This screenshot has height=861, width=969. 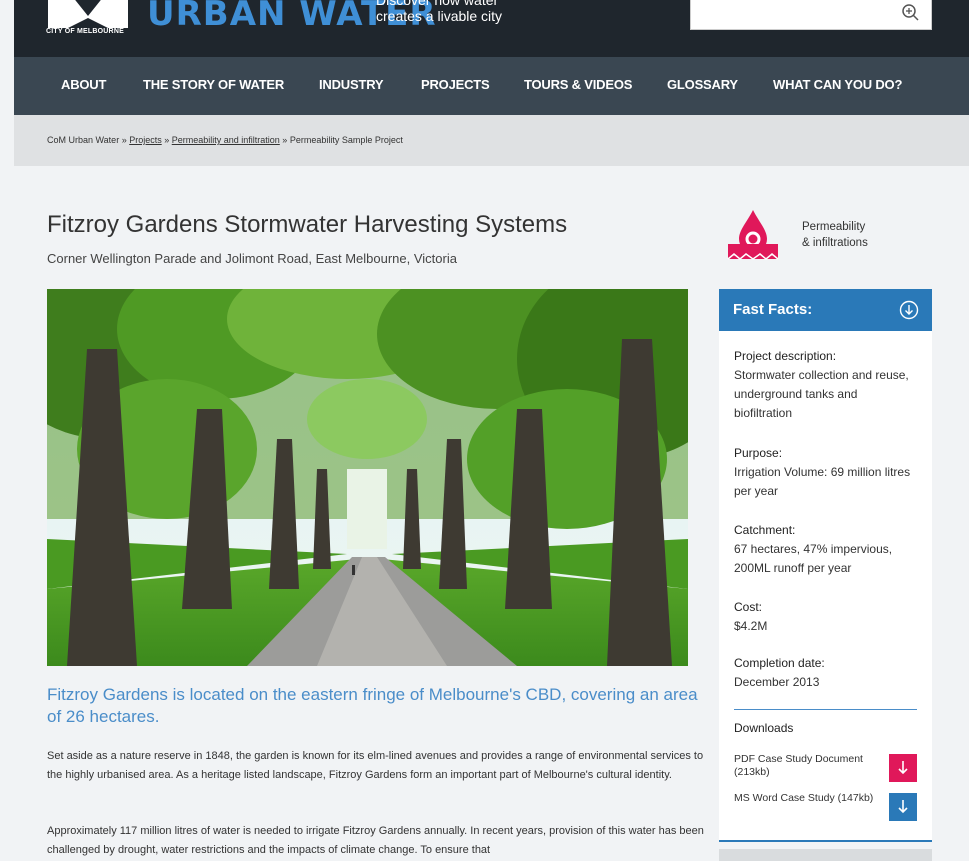 What do you see at coordinates (83, 140) in the screenshot?
I see `breadcrumb-root: CoM Urban Water` at bounding box center [83, 140].